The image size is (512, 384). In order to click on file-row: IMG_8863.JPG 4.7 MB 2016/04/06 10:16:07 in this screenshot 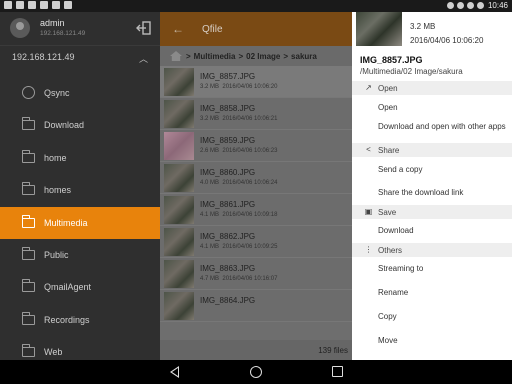, I will do `click(256, 274)`.